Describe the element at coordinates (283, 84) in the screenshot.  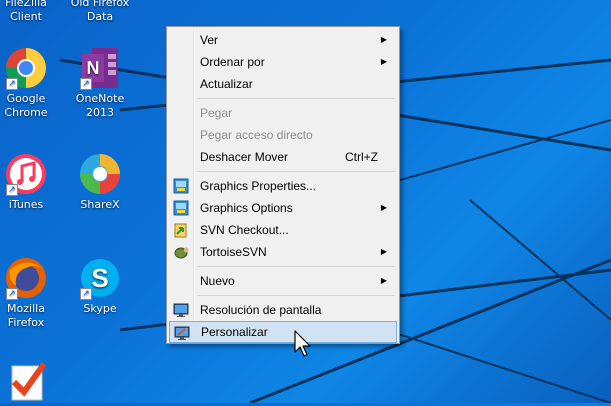
I see `menu-item-actualizar: Actualizar` at that location.